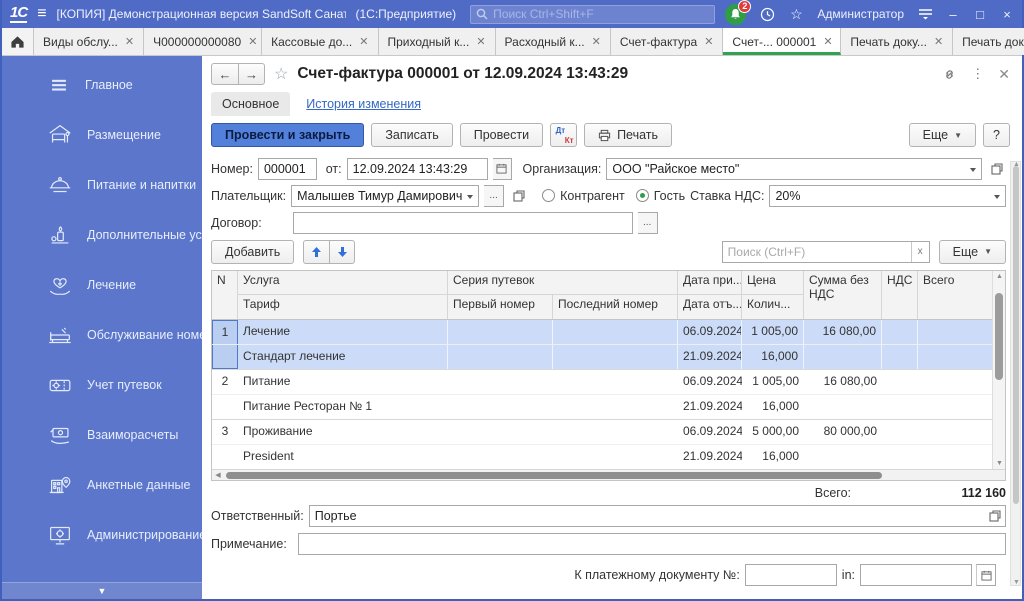  What do you see at coordinates (218, 475) in the screenshot?
I see `scroll-left-icon: ◀` at bounding box center [218, 475].